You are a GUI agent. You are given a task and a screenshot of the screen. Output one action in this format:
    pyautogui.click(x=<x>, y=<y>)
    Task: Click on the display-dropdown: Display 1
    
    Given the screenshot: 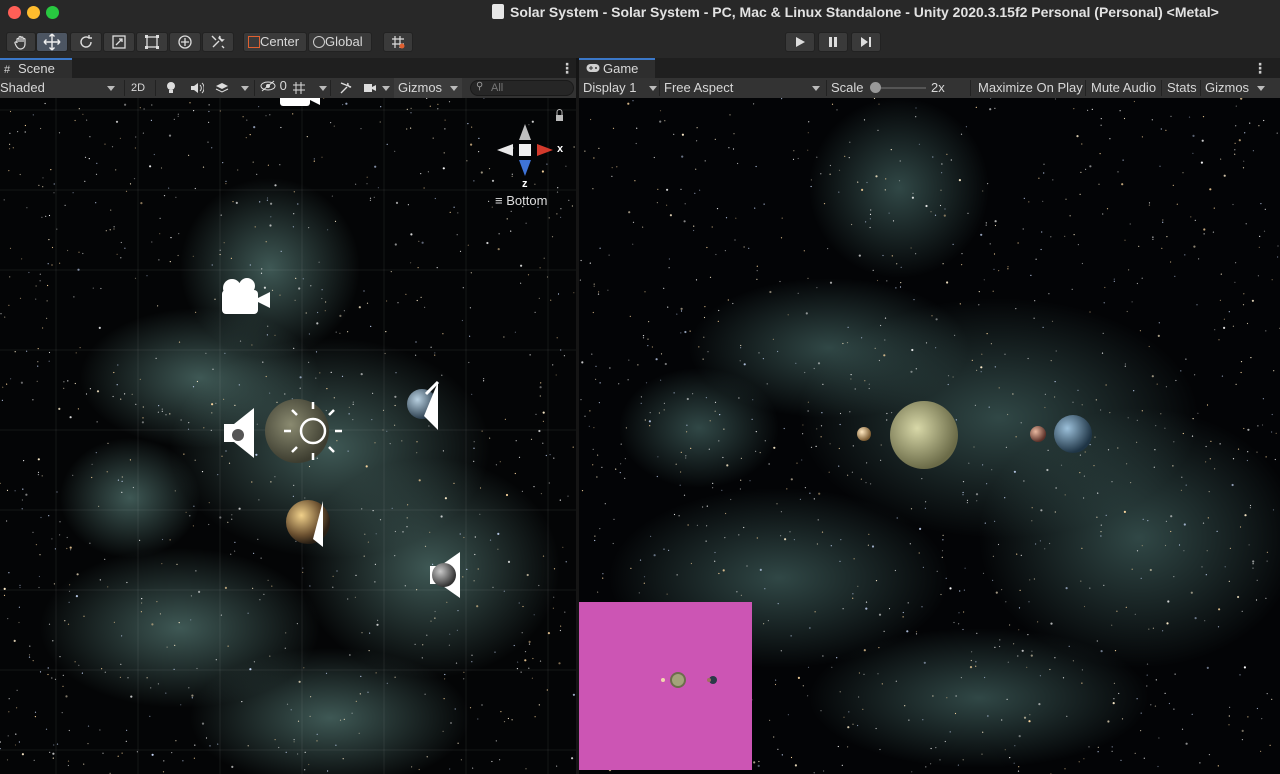 What is the action you would take?
    pyautogui.click(x=621, y=88)
    